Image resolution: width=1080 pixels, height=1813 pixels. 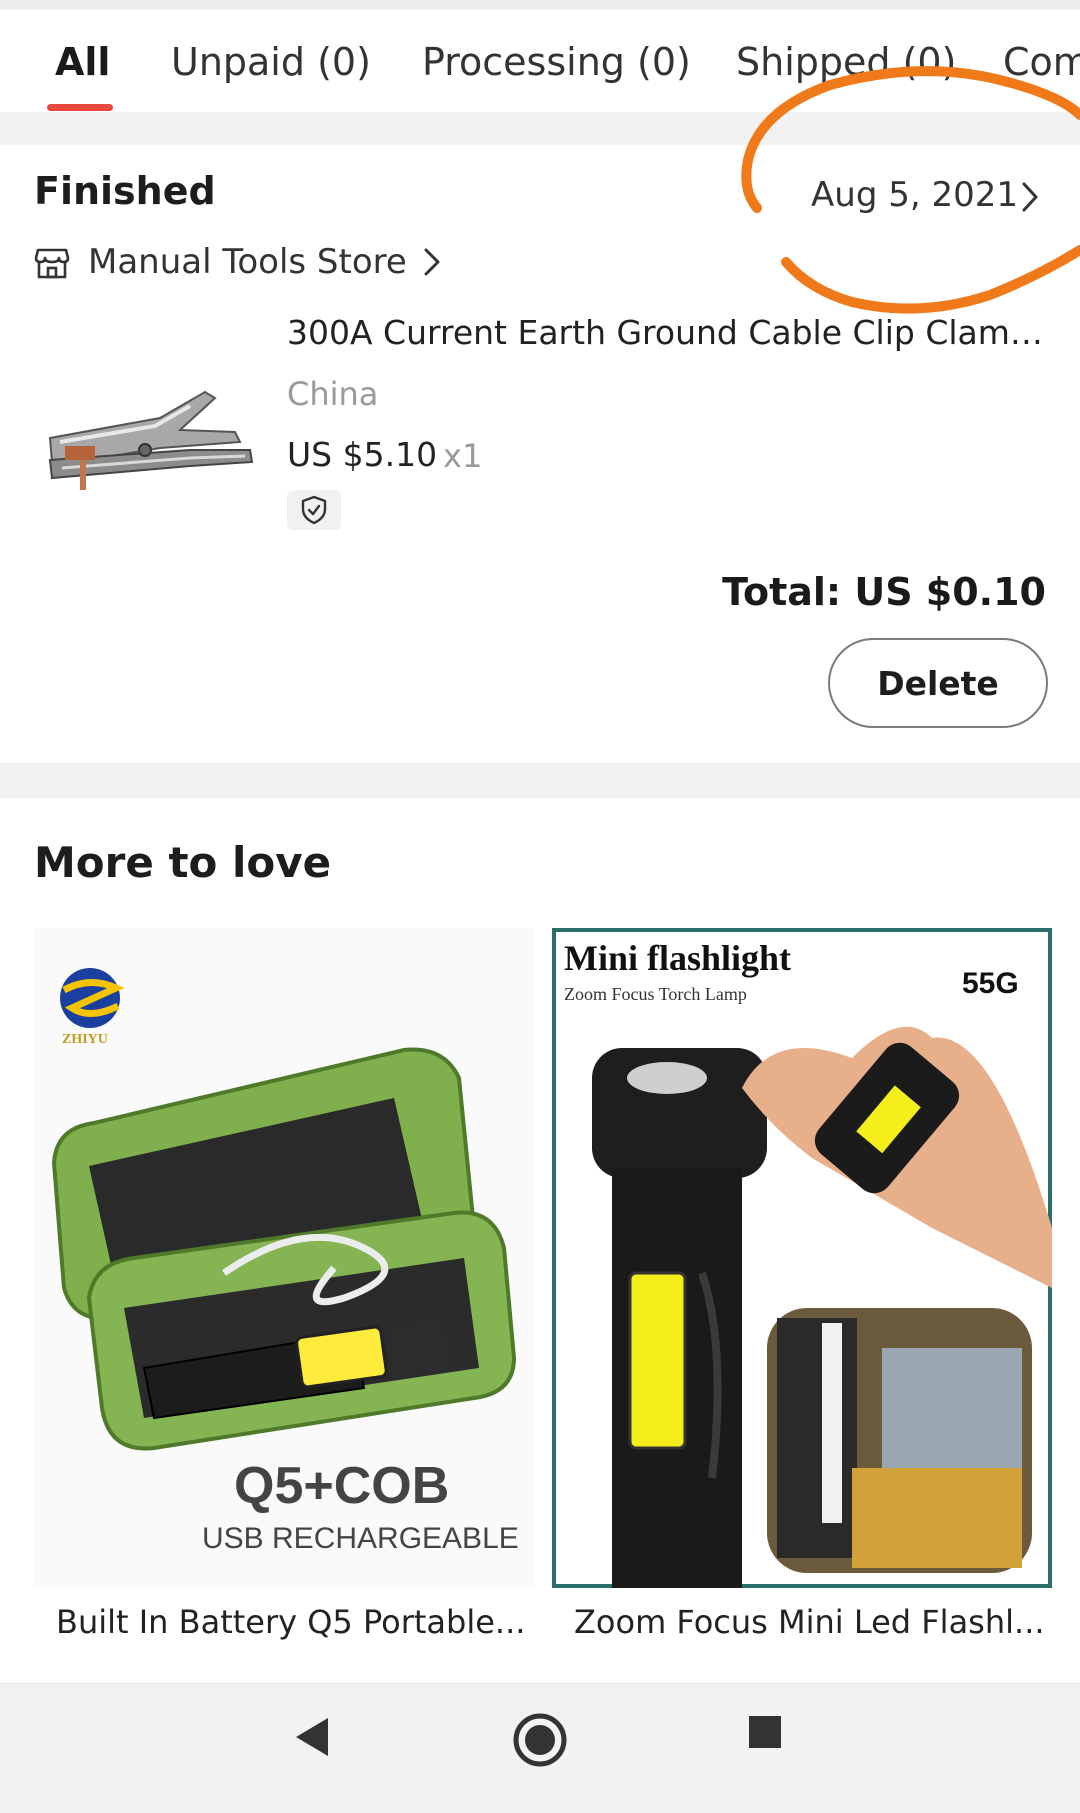 I want to click on order-date: Aug 5, 2021, so click(x=914, y=195).